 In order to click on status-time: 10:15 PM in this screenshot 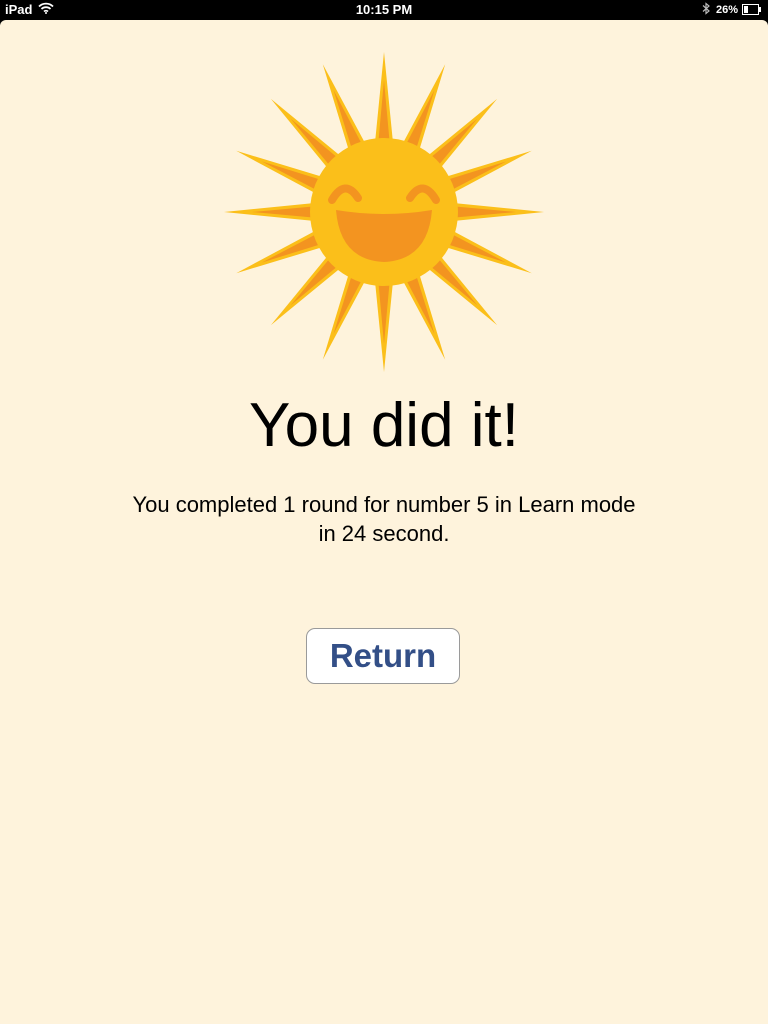, I will do `click(384, 9)`.